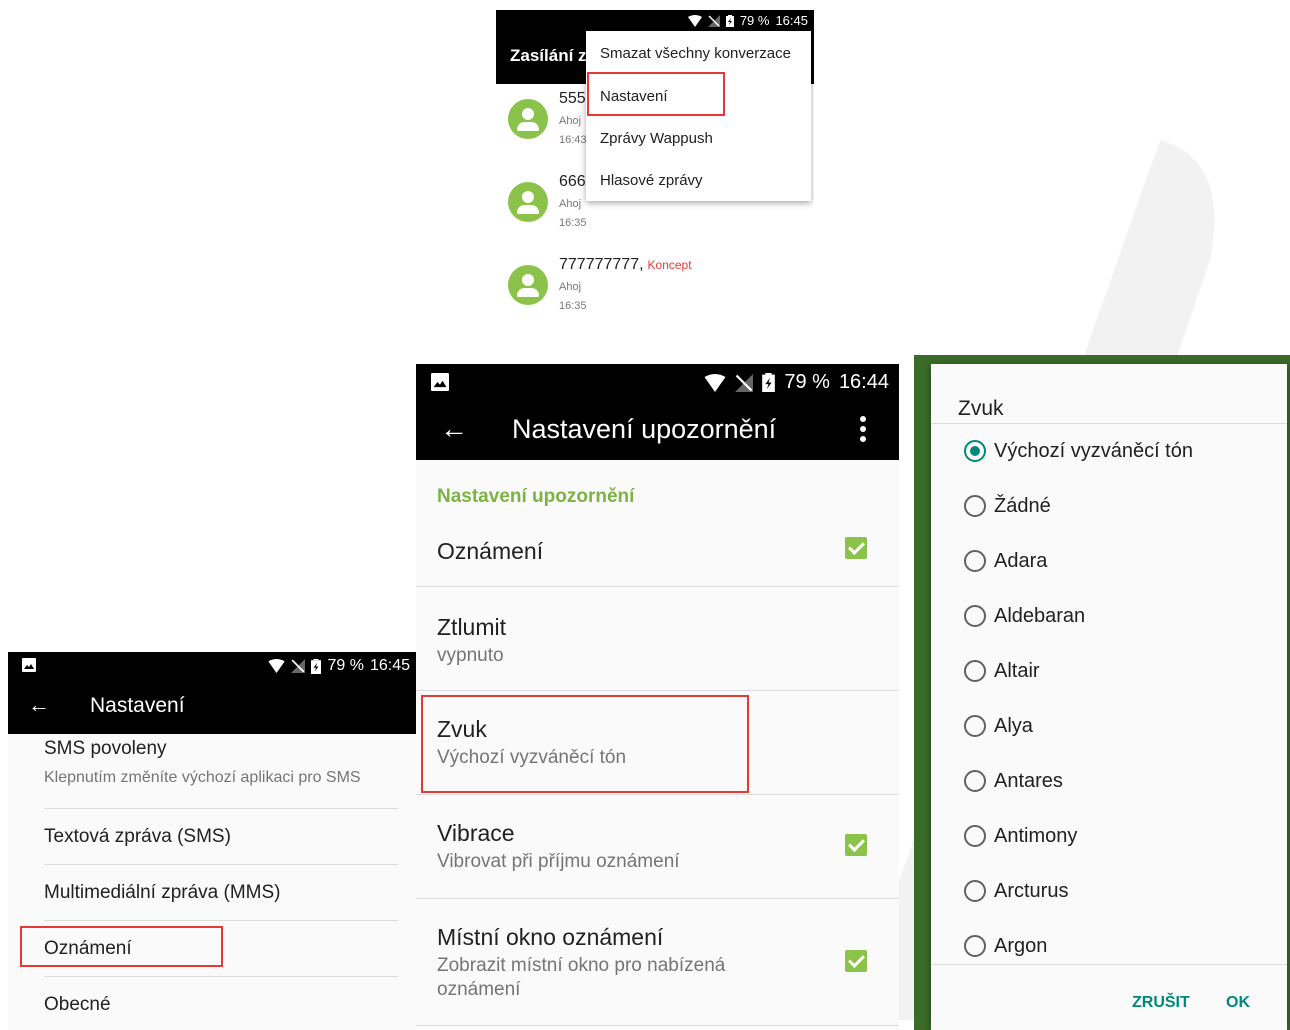 The image size is (1290, 1030). What do you see at coordinates (651, 180) in the screenshot?
I see `menu-item-voicemail: Hlasové zprávy` at bounding box center [651, 180].